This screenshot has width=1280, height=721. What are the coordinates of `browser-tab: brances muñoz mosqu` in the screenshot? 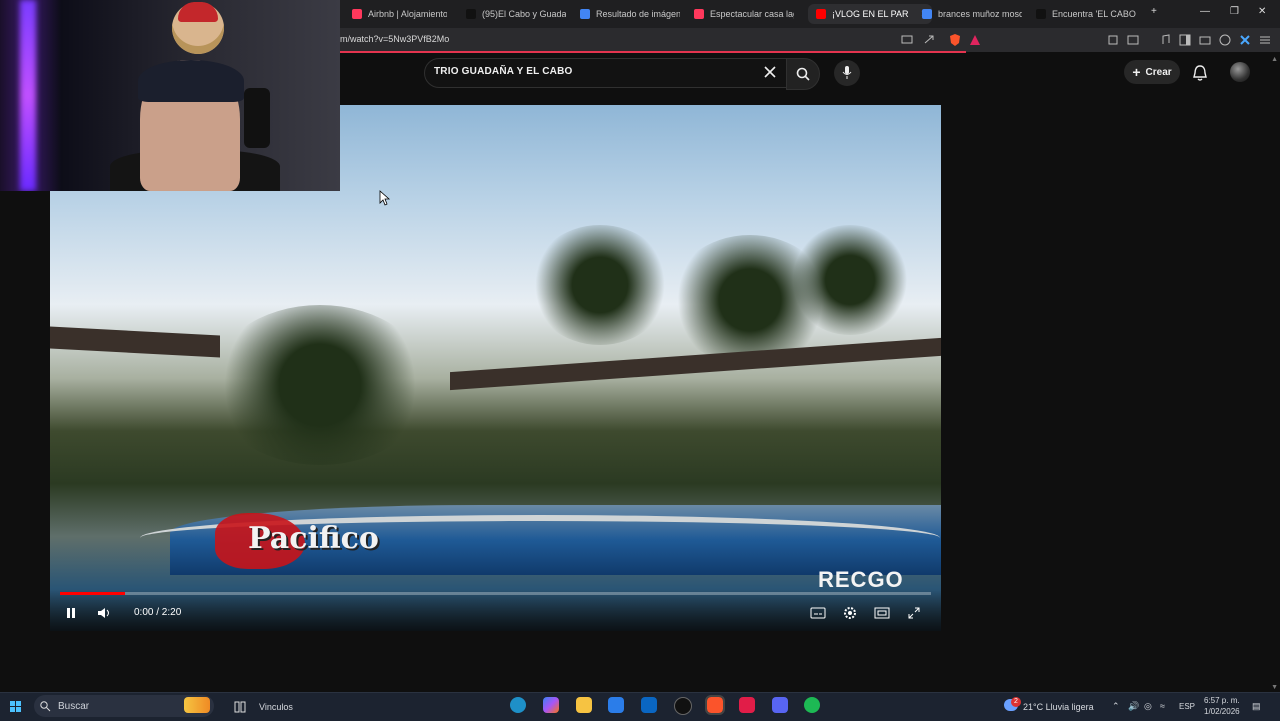 It's located at (972, 14).